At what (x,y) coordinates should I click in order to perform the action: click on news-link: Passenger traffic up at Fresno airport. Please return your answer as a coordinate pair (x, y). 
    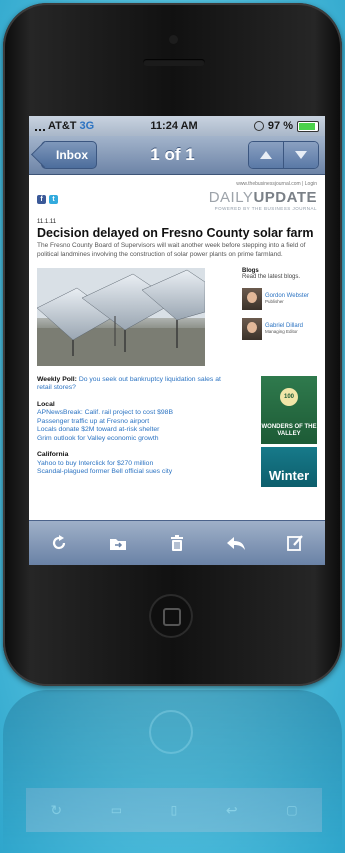
    Looking at the image, I should click on (130, 422).